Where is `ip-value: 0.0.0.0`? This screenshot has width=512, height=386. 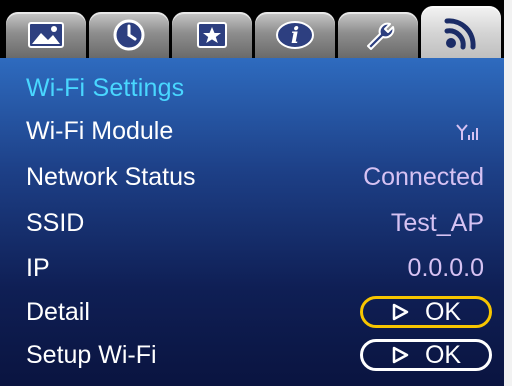 ip-value: 0.0.0.0 is located at coordinates (445, 268).